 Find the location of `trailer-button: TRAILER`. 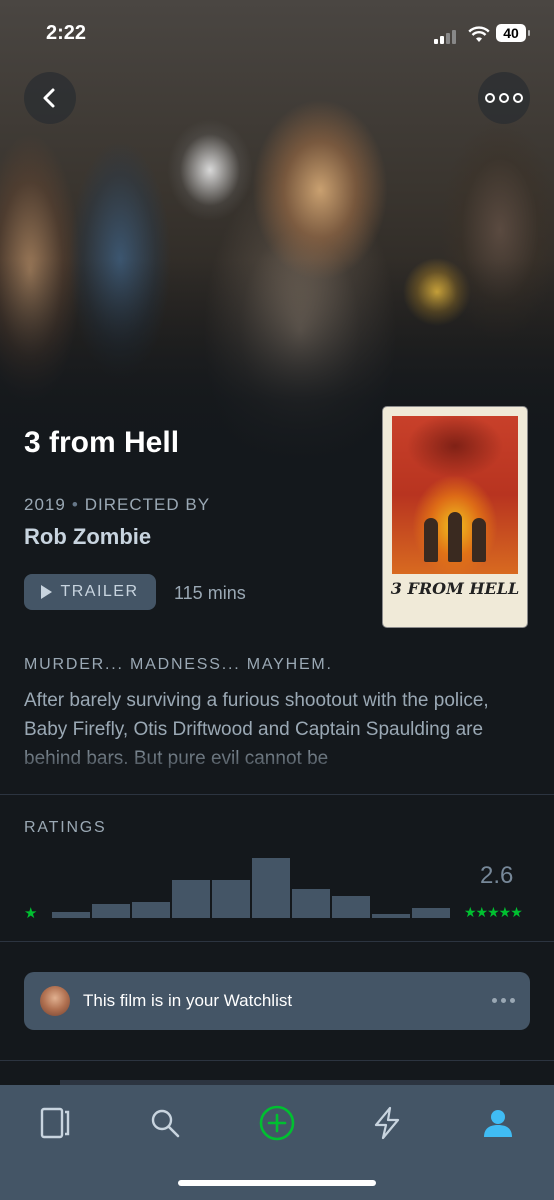

trailer-button: TRAILER is located at coordinates (90, 592).